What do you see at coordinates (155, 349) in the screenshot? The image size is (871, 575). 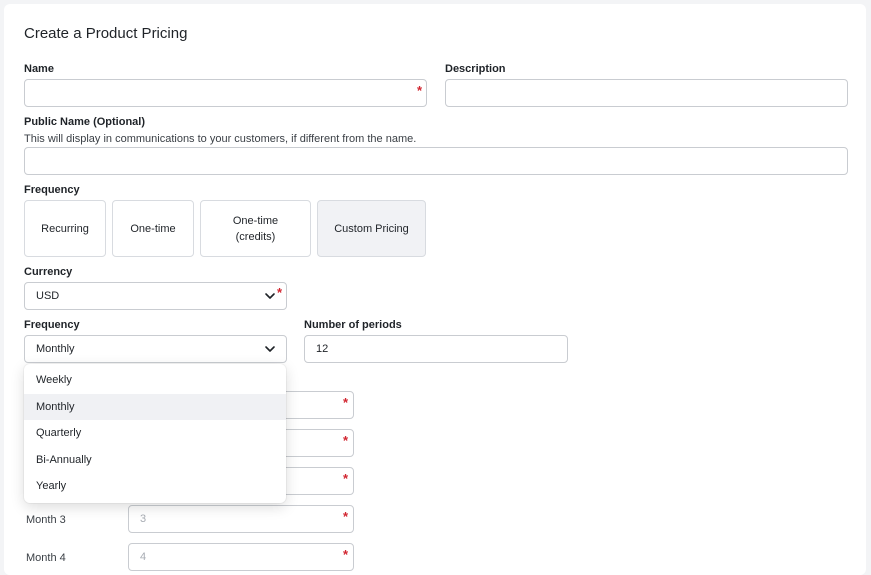 I see `frequency-select: Monthly` at bounding box center [155, 349].